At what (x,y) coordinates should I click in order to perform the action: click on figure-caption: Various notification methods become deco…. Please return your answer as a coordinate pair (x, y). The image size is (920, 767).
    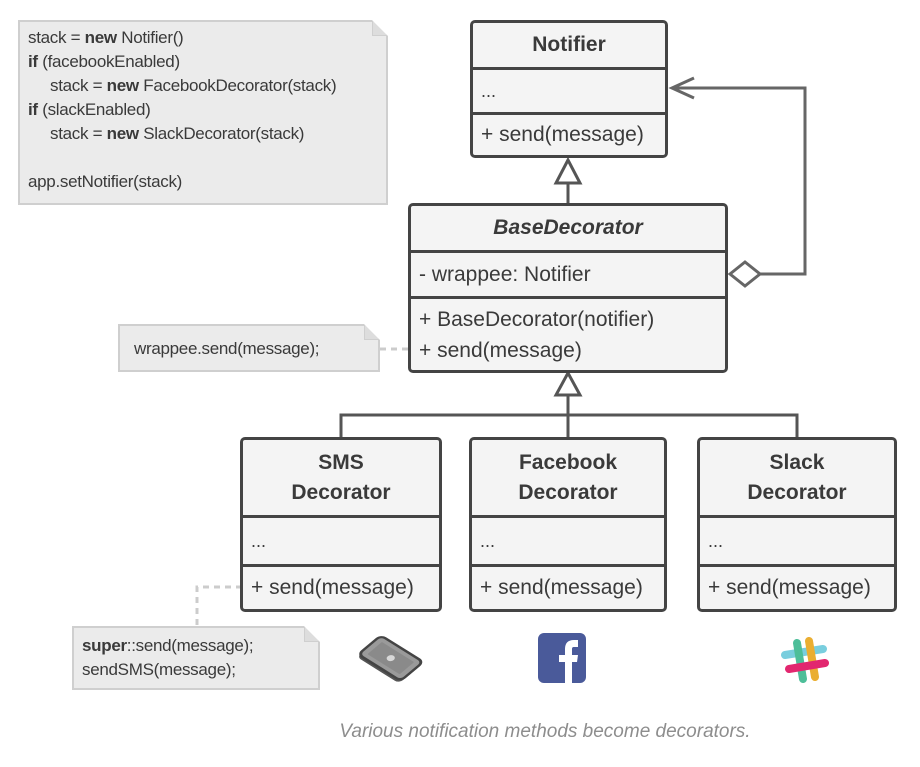
    Looking at the image, I should click on (545, 731).